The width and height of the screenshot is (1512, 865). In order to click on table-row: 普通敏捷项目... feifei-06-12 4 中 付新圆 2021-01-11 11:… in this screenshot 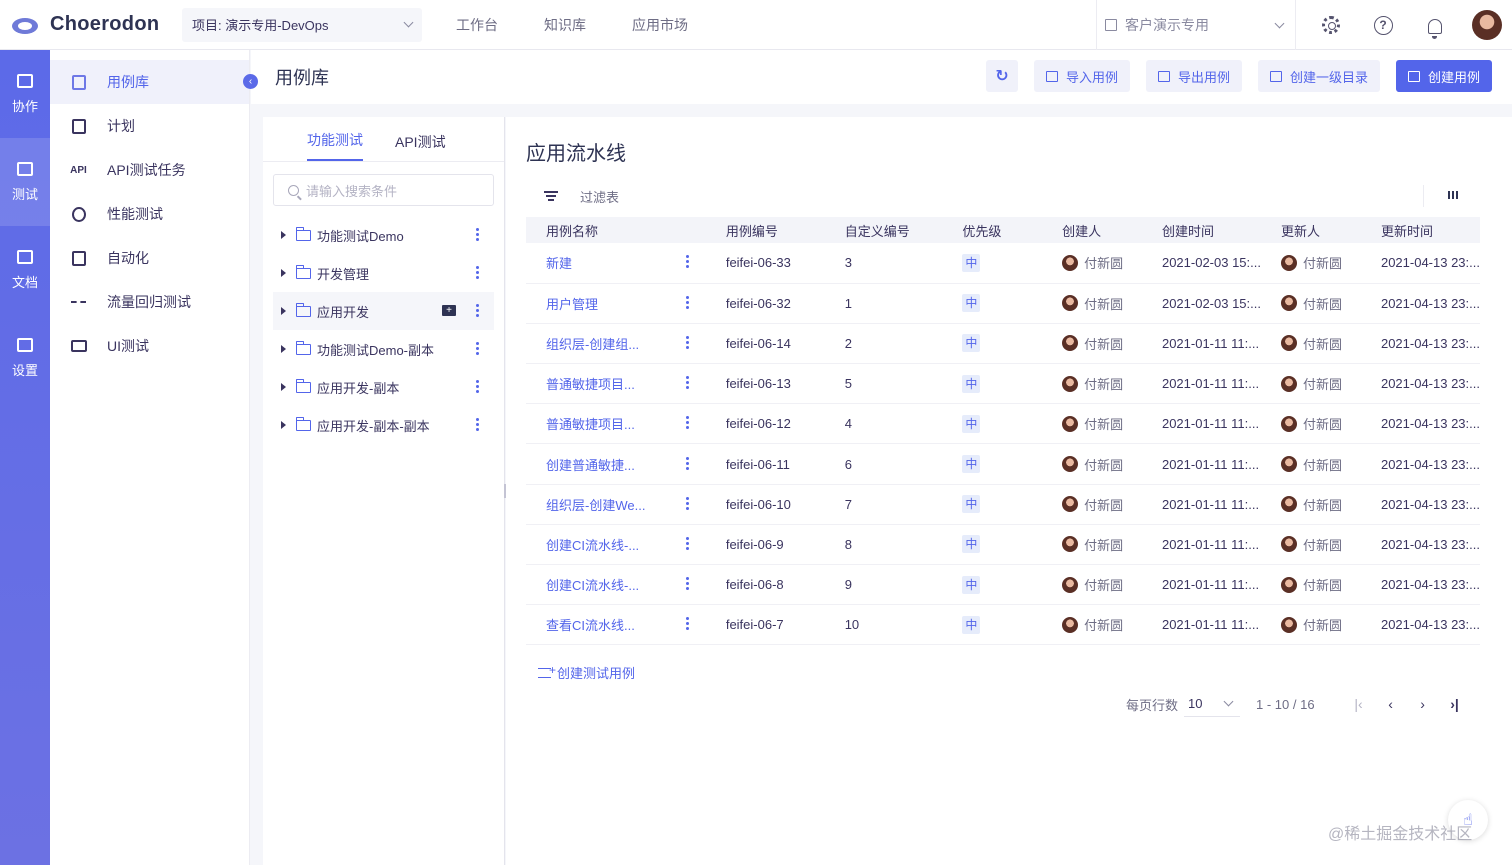, I will do `click(1003, 424)`.